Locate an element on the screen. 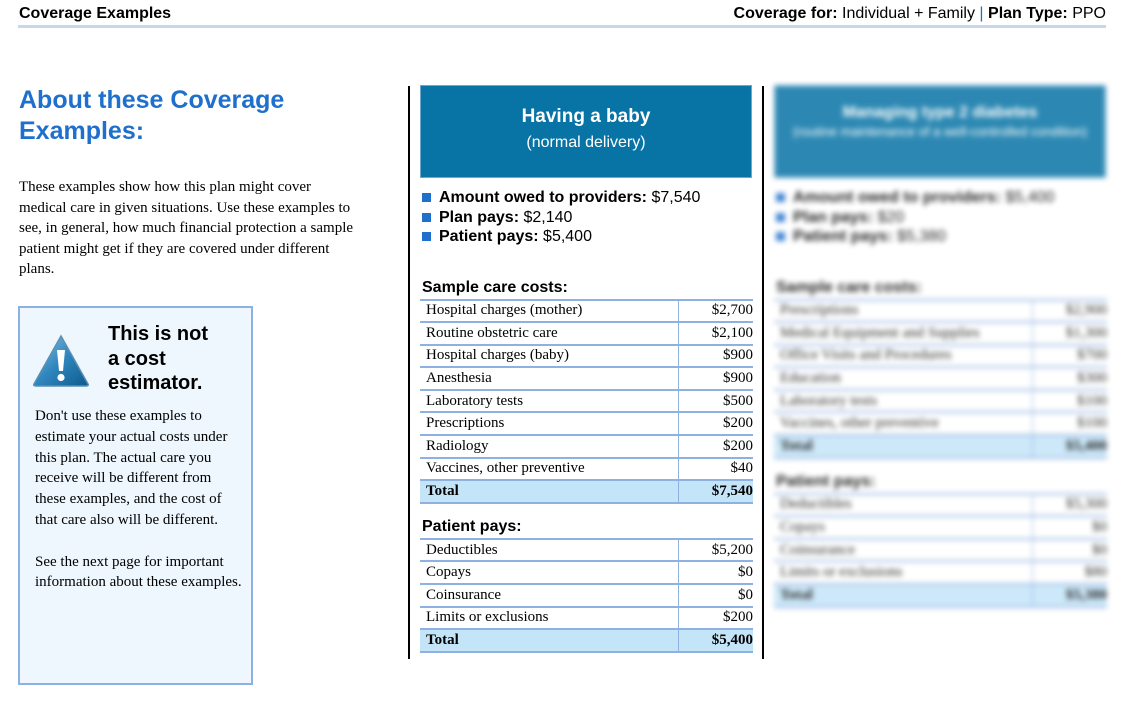 This screenshot has height=708, width=1131. cost-item: Office Visits and Procedures is located at coordinates (903, 355).